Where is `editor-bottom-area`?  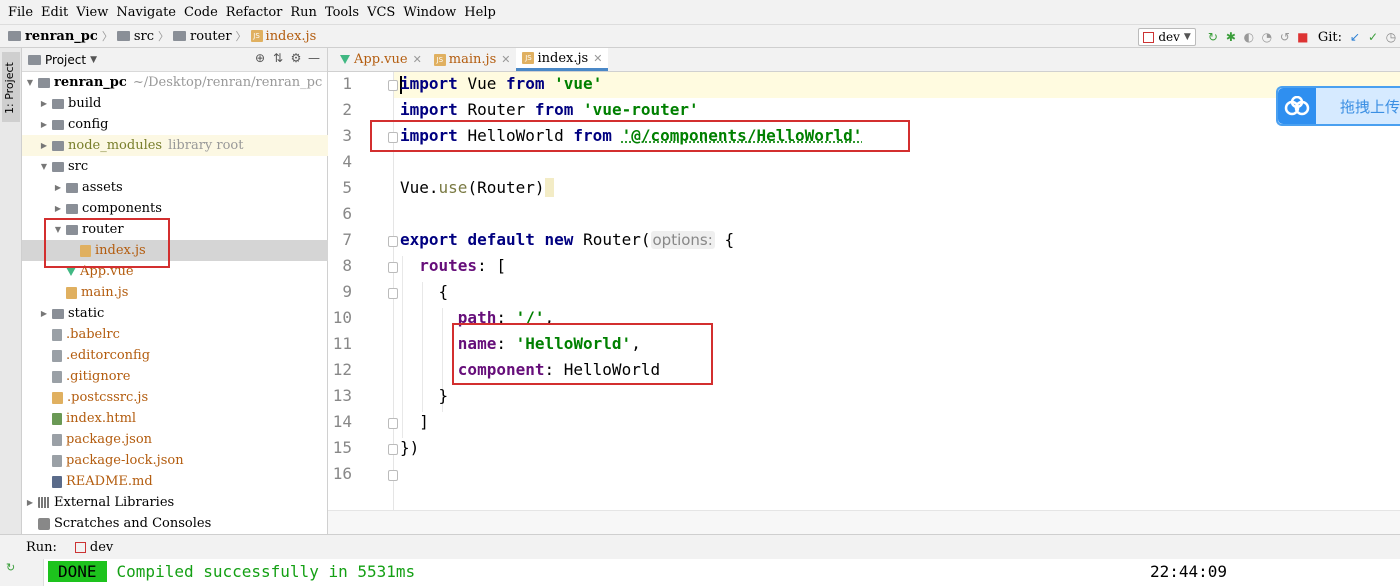
editor-bottom-area is located at coordinates (864, 522).